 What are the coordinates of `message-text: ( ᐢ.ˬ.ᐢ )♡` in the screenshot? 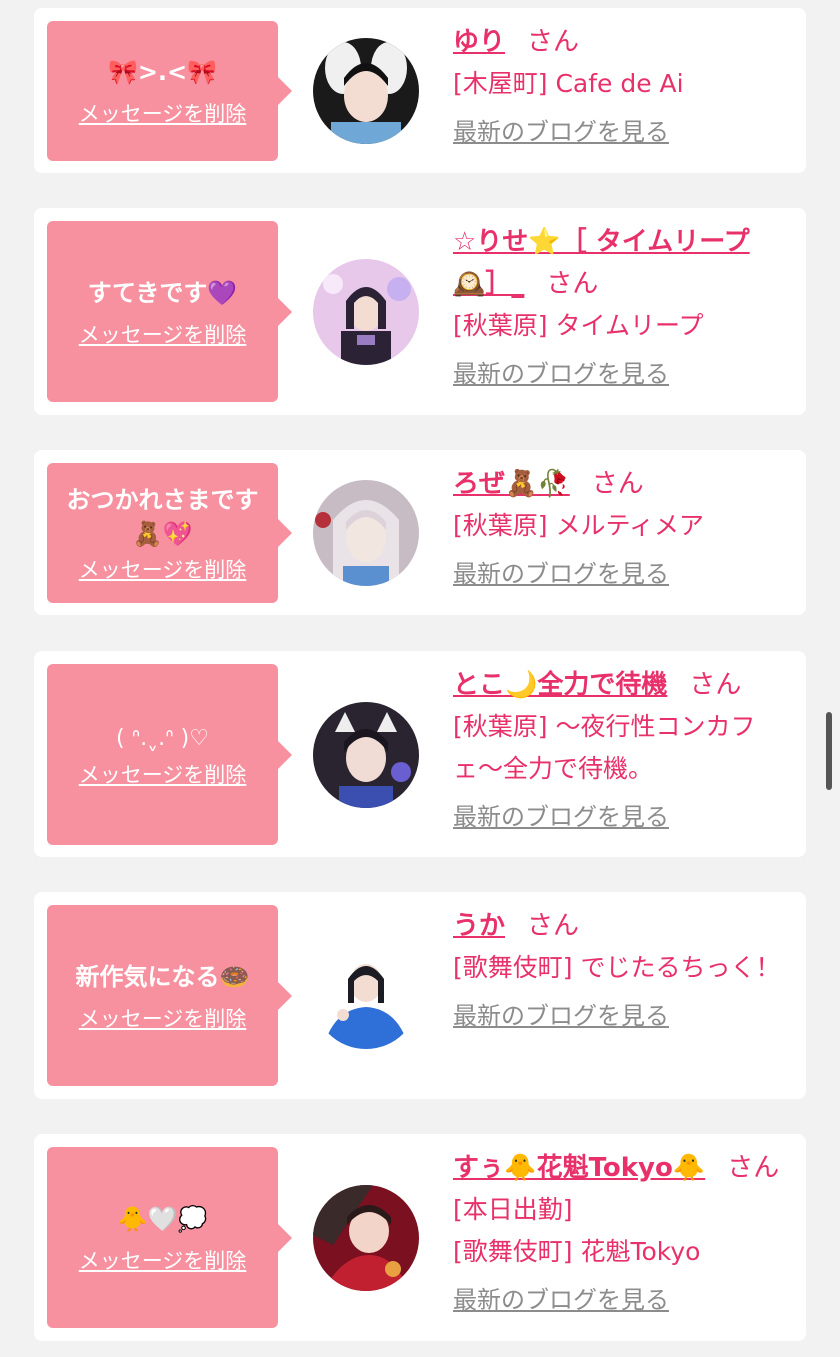 It's located at (162, 738).